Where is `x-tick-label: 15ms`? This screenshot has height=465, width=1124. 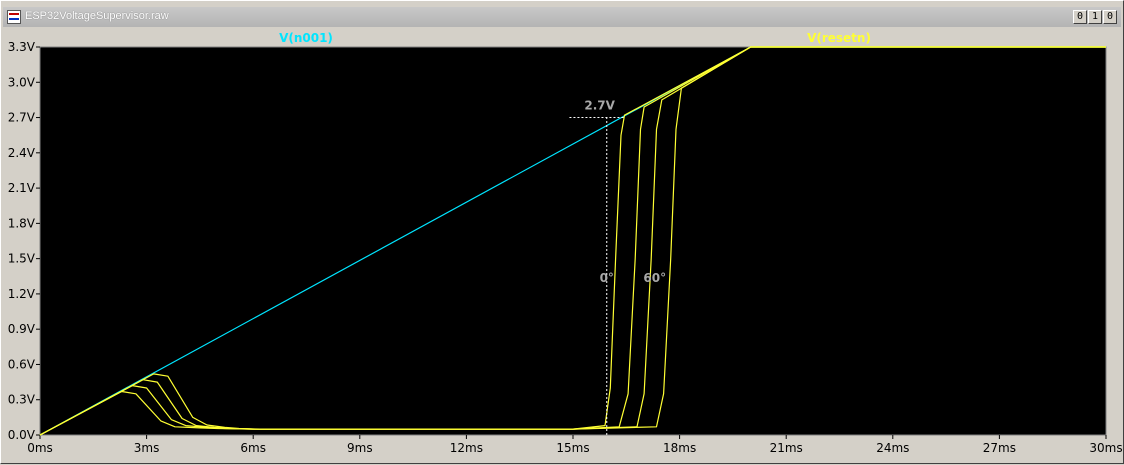
x-tick-label: 15ms is located at coordinates (572, 448).